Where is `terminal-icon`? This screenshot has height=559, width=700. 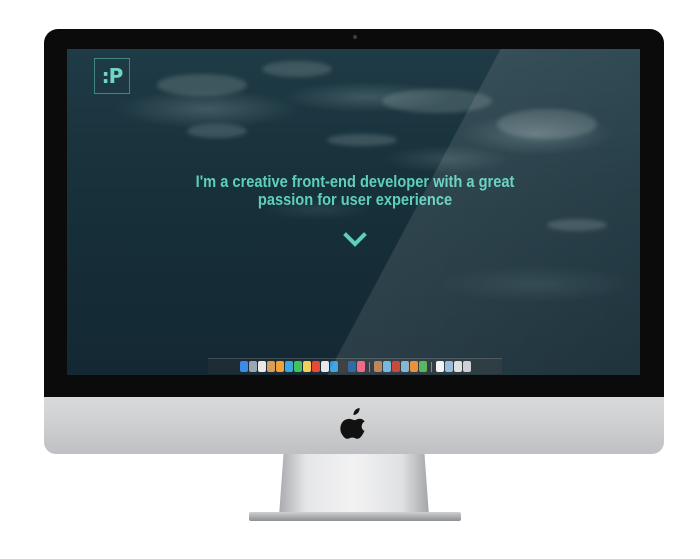
terminal-icon is located at coordinates (342, 366).